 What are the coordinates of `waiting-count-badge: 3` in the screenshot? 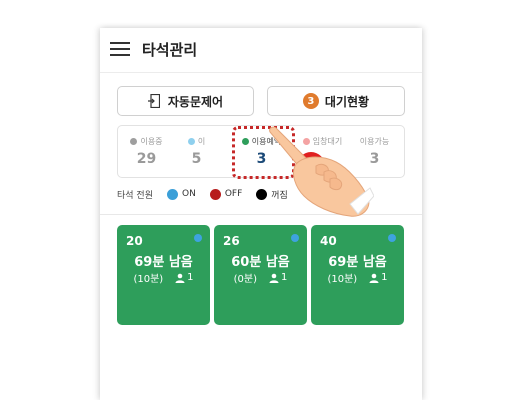 It's located at (310, 101).